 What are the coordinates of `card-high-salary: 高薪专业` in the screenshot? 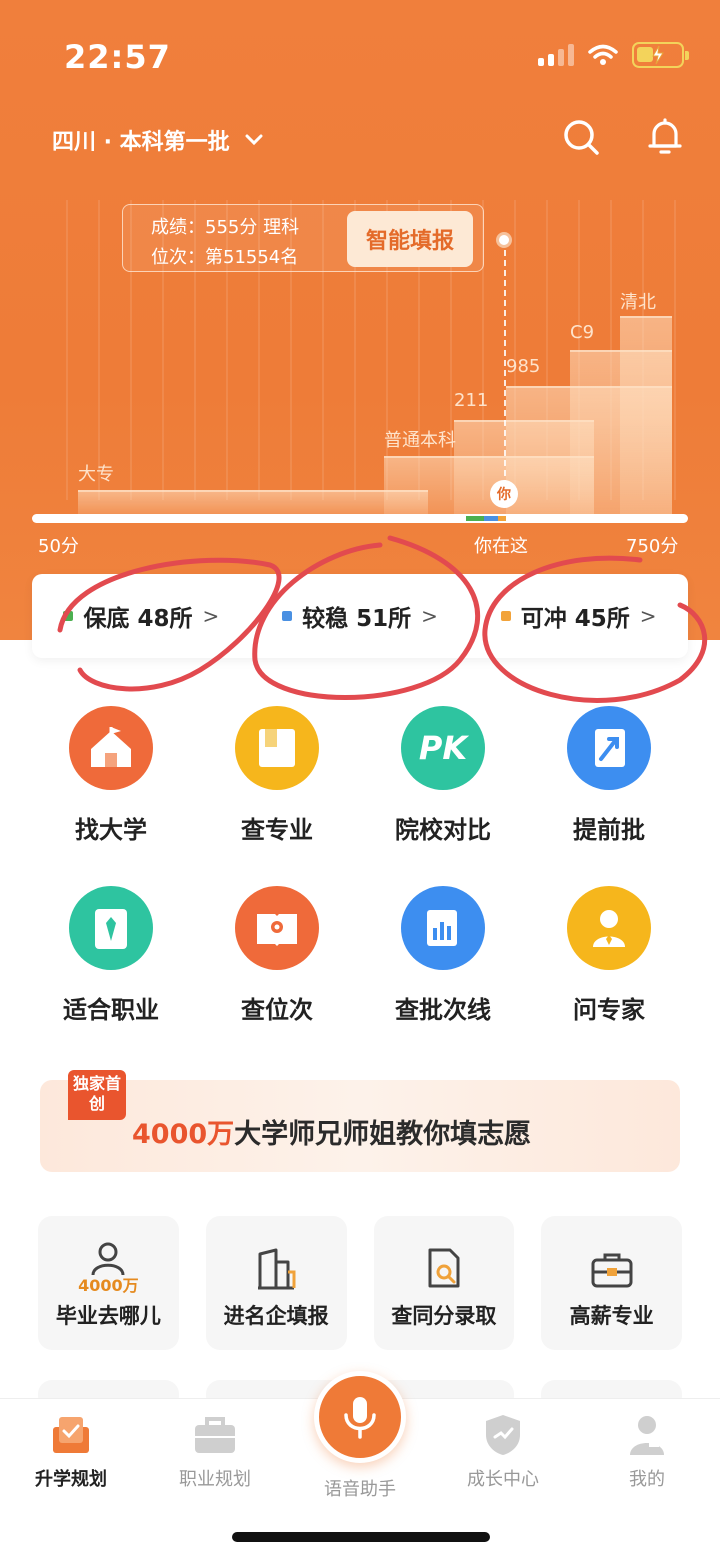 It's located at (611, 1283).